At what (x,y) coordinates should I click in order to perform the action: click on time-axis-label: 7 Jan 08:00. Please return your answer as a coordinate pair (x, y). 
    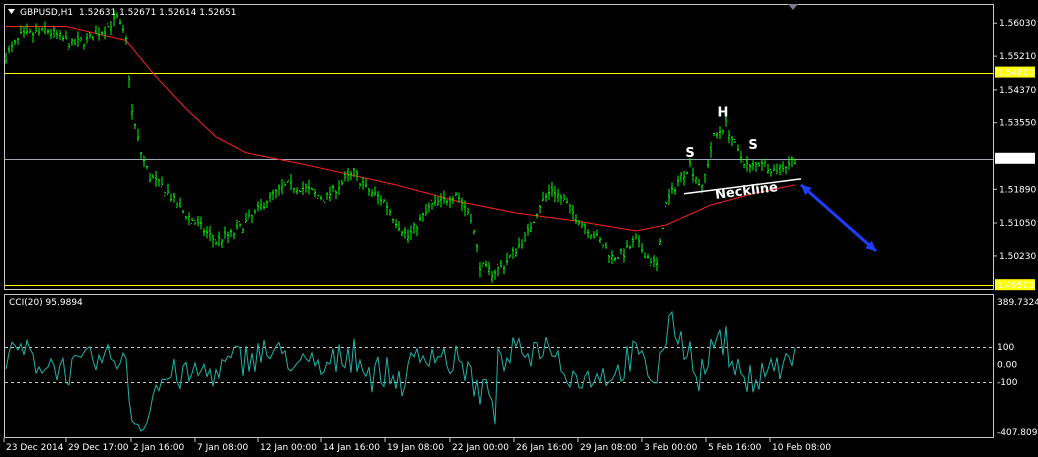
    Looking at the image, I should click on (223, 448).